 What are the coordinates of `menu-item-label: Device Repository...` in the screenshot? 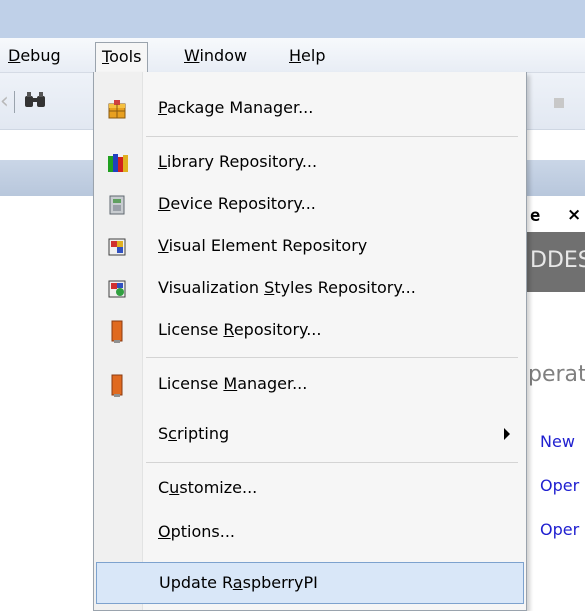 It's located at (237, 203).